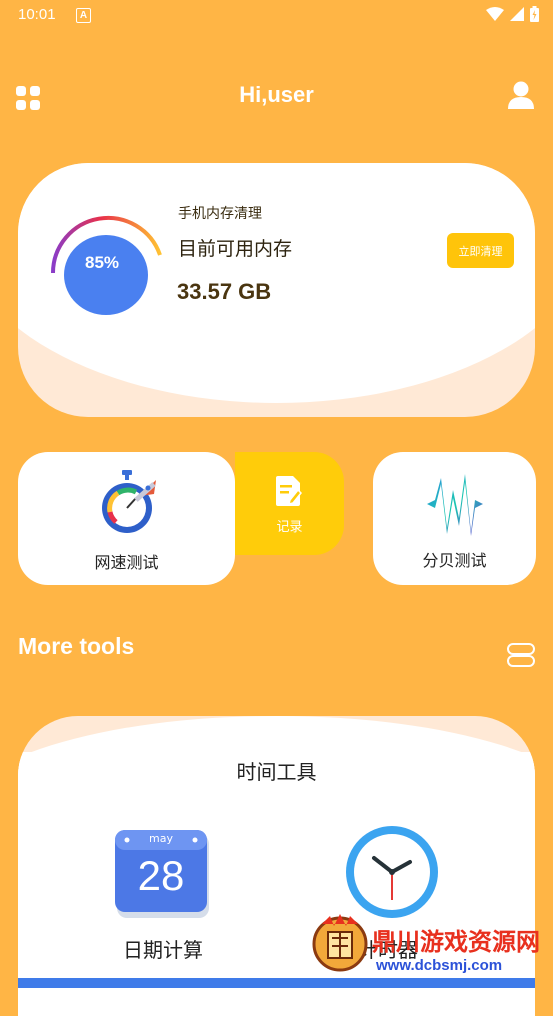 Image resolution: width=553 pixels, height=1016 pixels. Describe the element at coordinates (235, 249) in the screenshot. I see `memory-title: 目前可用内存` at that location.